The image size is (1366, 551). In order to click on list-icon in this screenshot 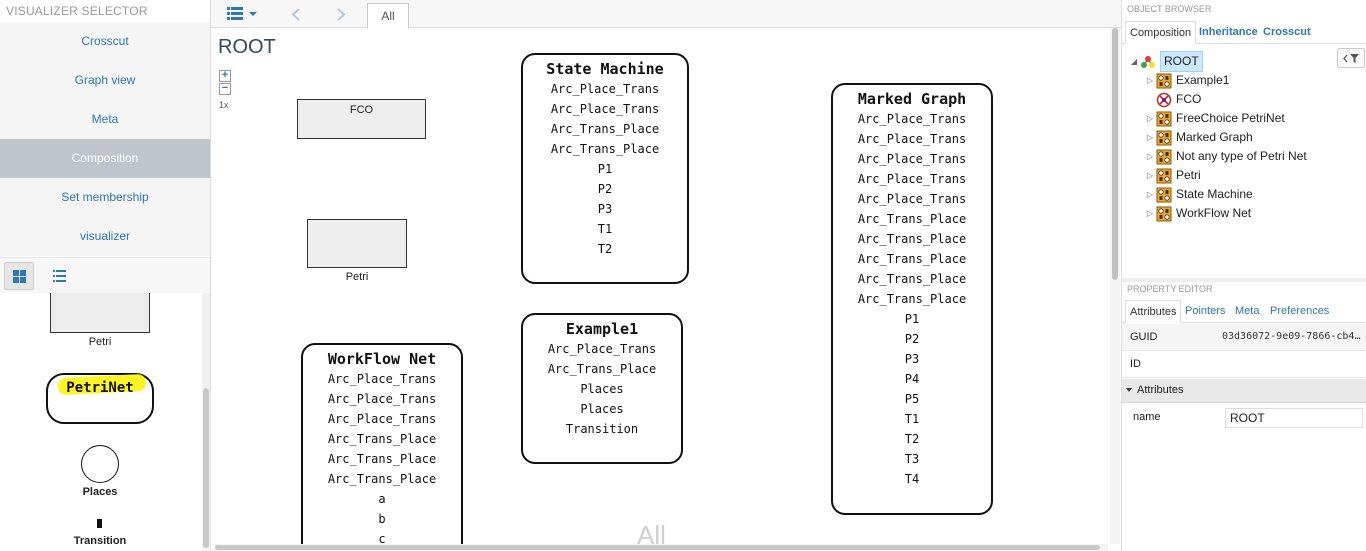, I will do `click(59, 276)`.